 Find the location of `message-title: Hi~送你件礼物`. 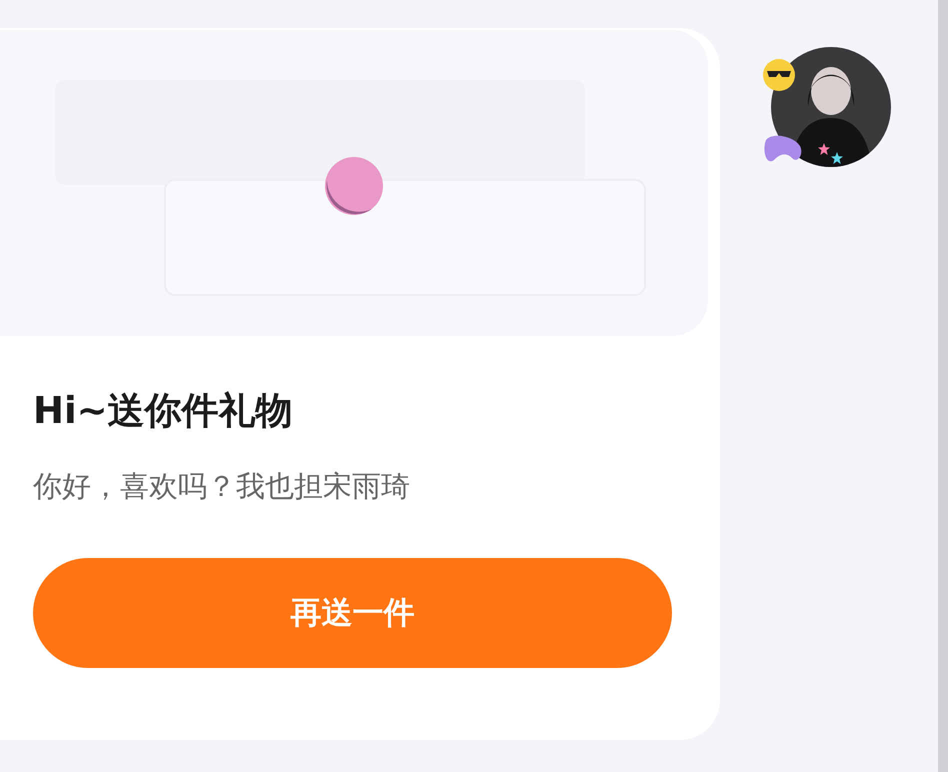

message-title: Hi~送你件礼物 is located at coordinates (163, 411).